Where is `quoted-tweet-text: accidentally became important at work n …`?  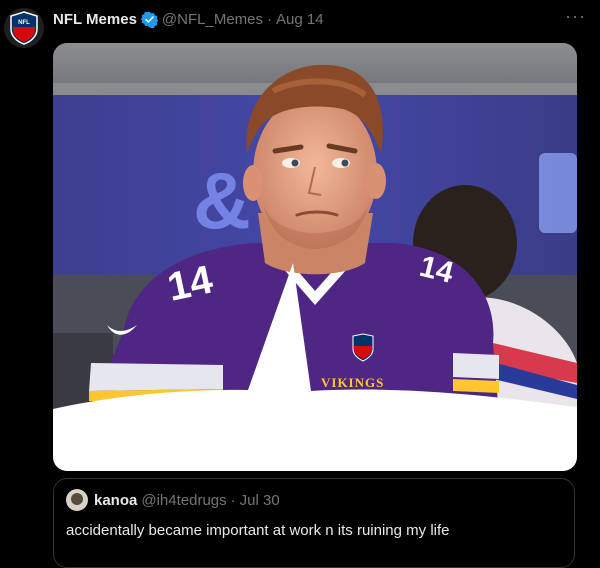
quoted-tweet-text: accidentally became important at work n … is located at coordinates (258, 530).